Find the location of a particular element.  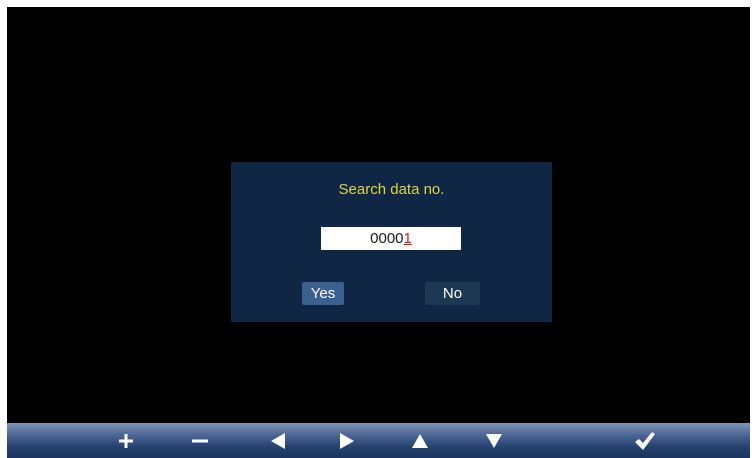

search-dialog: Search data no. 00001 Yes No is located at coordinates (391, 242).